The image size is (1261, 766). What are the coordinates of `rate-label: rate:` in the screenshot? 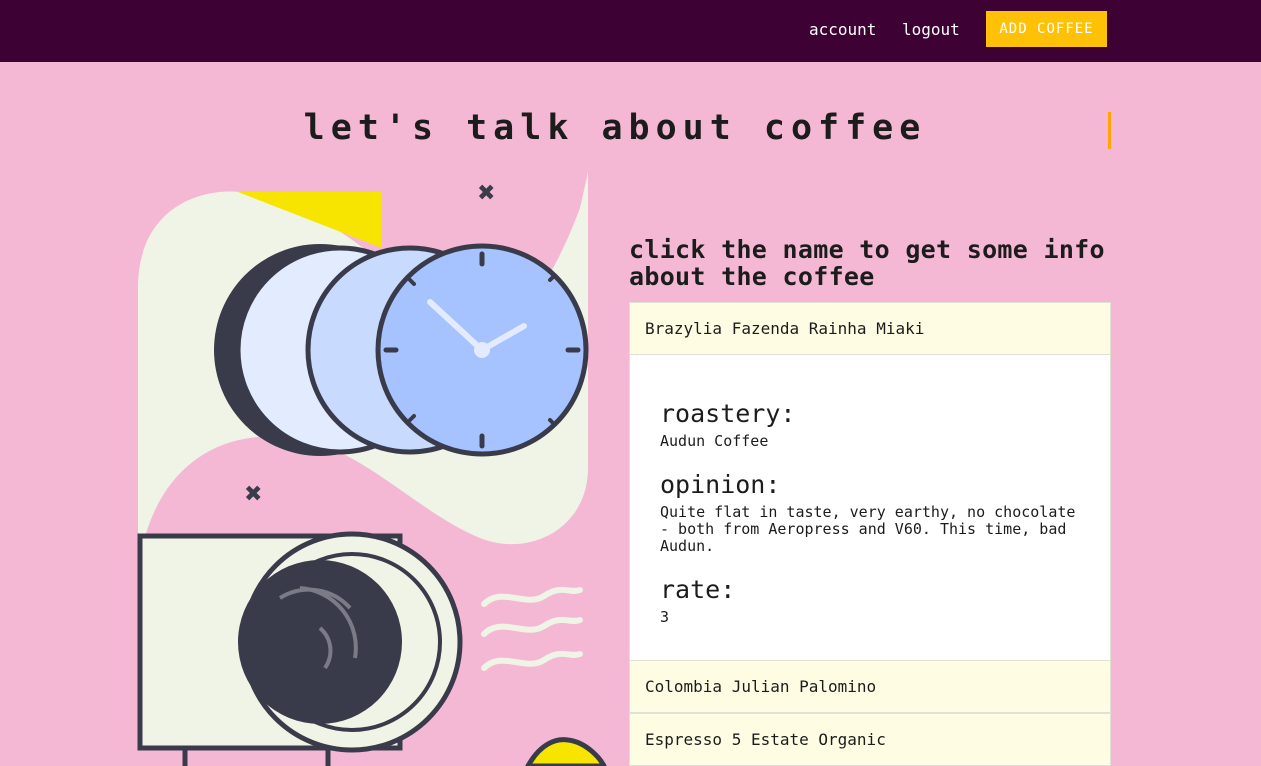 It's located at (698, 589).